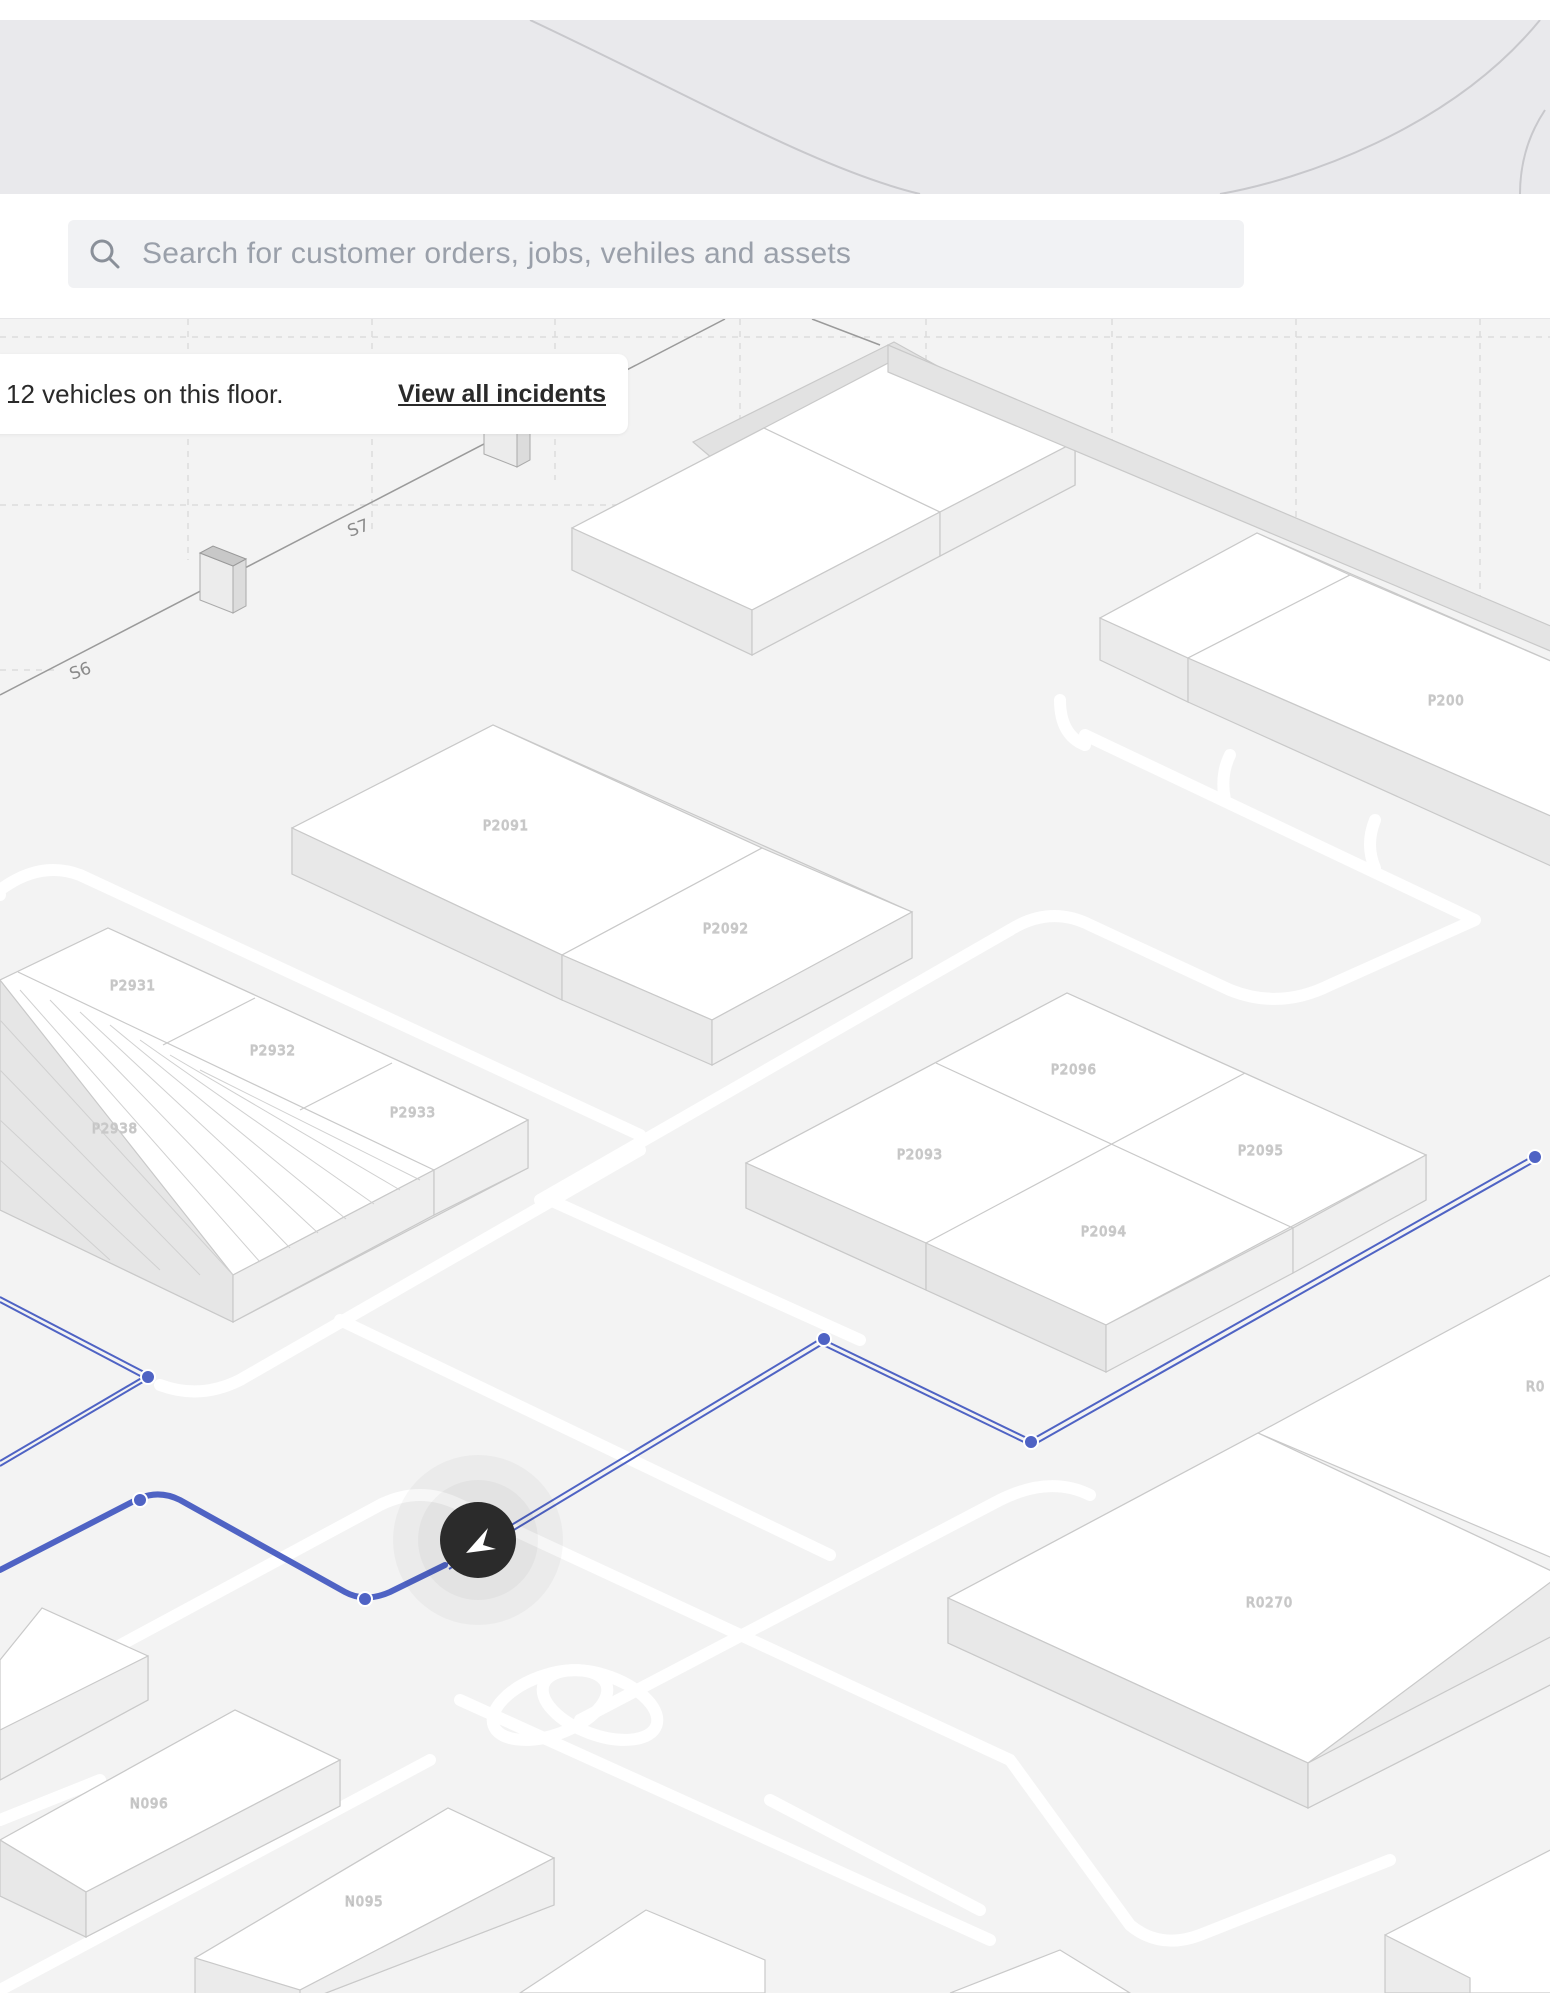  Describe the element at coordinates (413, 1113) in the screenshot. I see `zone-label-p2933: P2933` at that location.